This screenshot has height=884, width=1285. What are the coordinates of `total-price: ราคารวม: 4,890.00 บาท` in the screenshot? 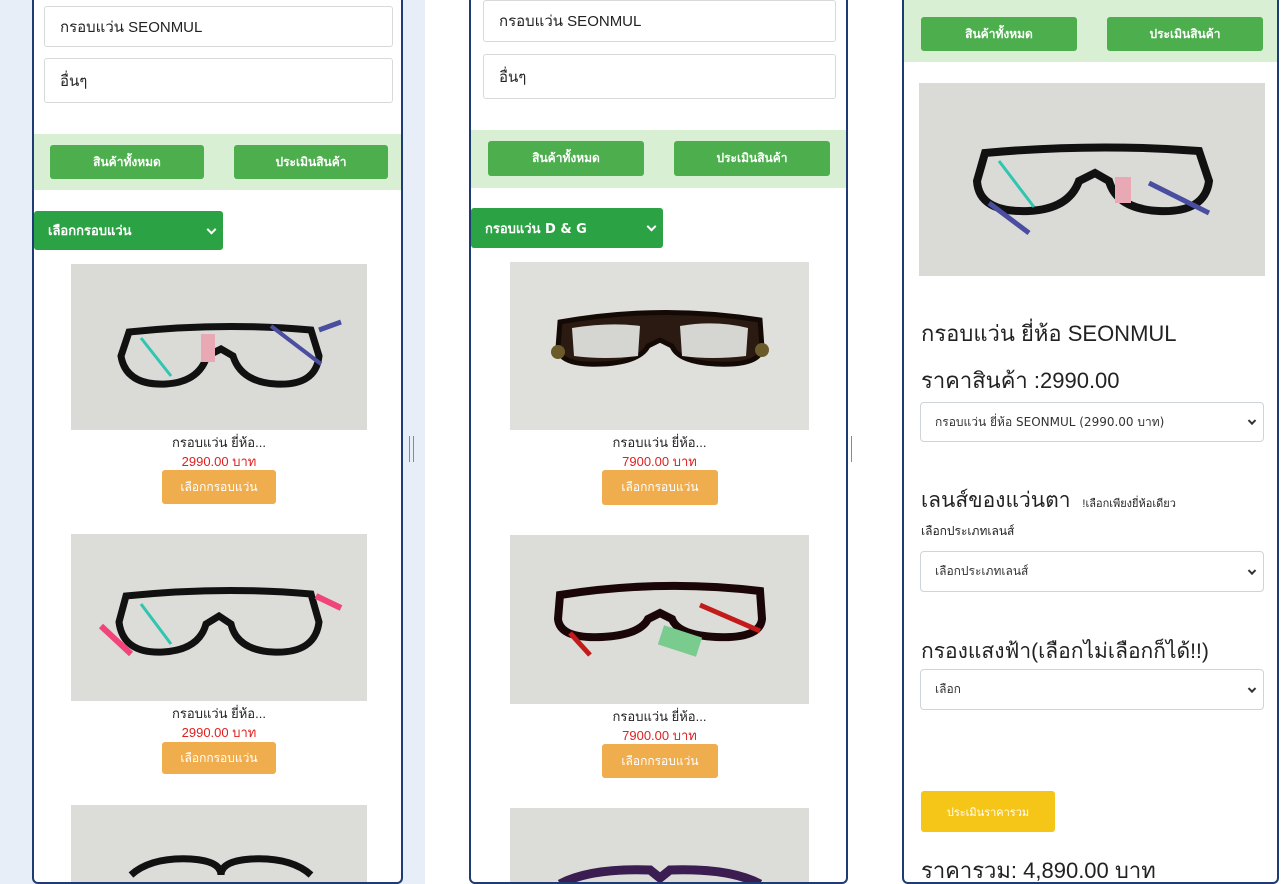 It's located at (1038, 870).